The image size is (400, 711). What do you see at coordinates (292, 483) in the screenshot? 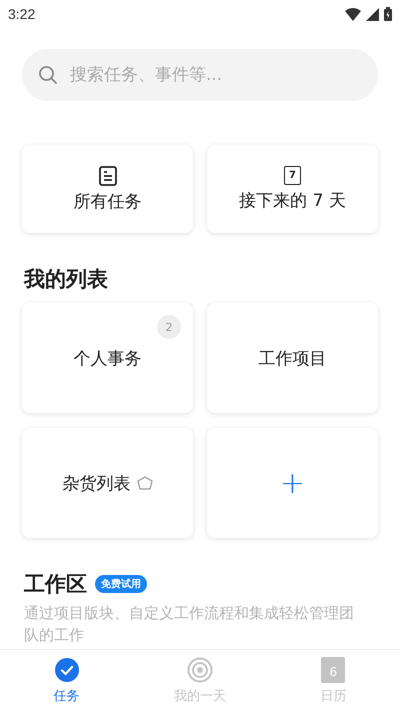
I see `add-list-button: +` at bounding box center [292, 483].